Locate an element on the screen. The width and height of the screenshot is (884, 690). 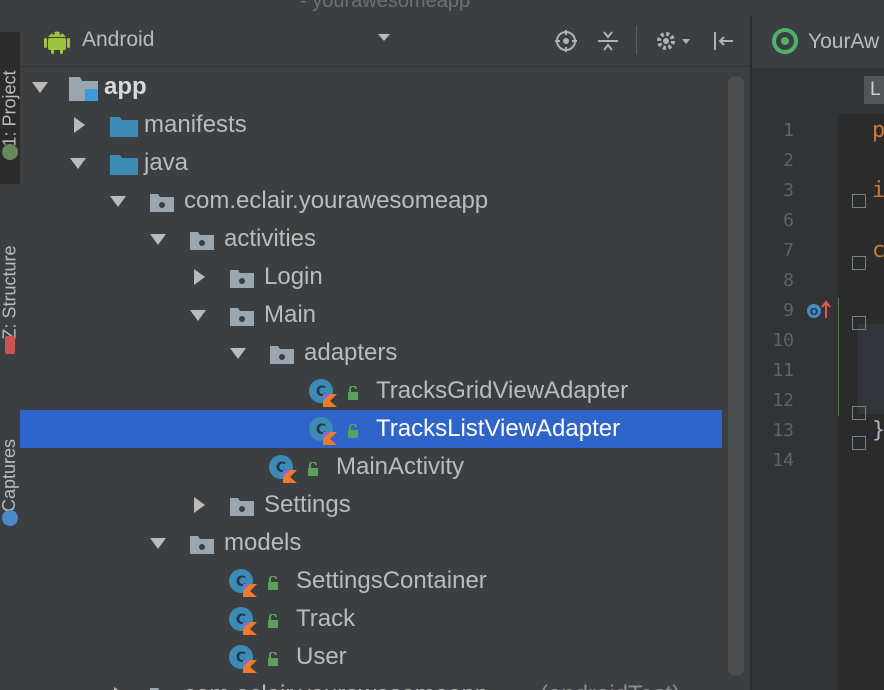
tab-structure-label: Z: Structure is located at coordinates (10, 292).